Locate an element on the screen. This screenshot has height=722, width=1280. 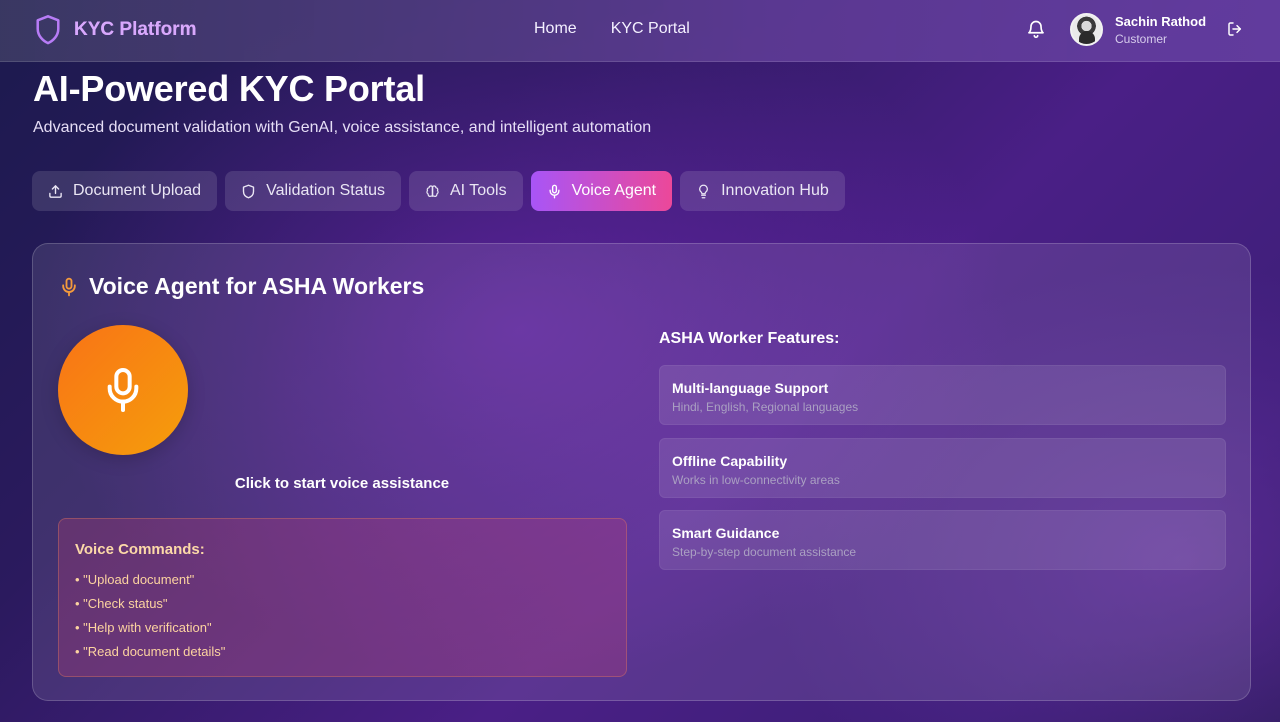
feature-title: Smart Guidance is located at coordinates (726, 533).